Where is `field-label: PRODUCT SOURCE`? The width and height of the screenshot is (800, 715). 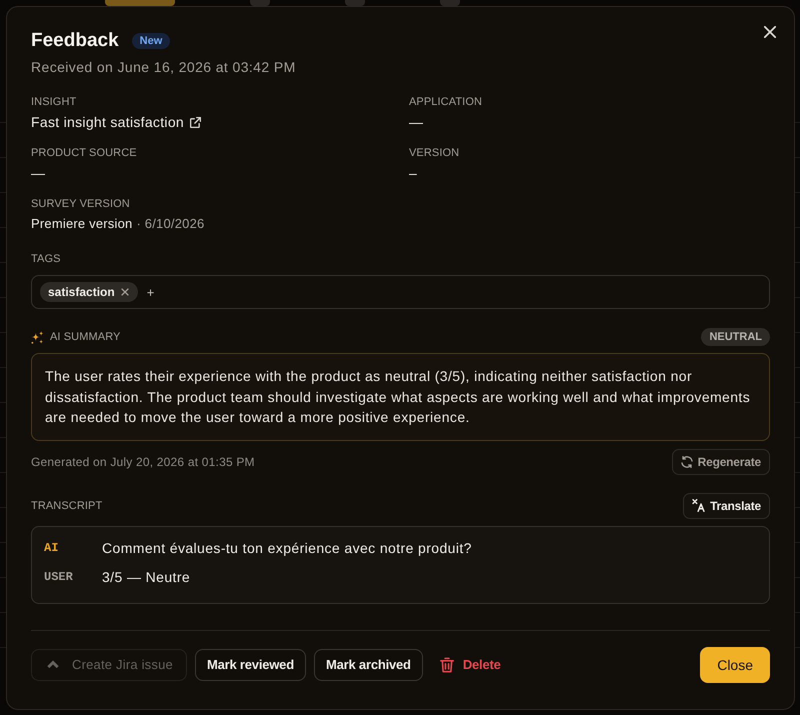 field-label: PRODUCT SOURCE is located at coordinates (84, 153).